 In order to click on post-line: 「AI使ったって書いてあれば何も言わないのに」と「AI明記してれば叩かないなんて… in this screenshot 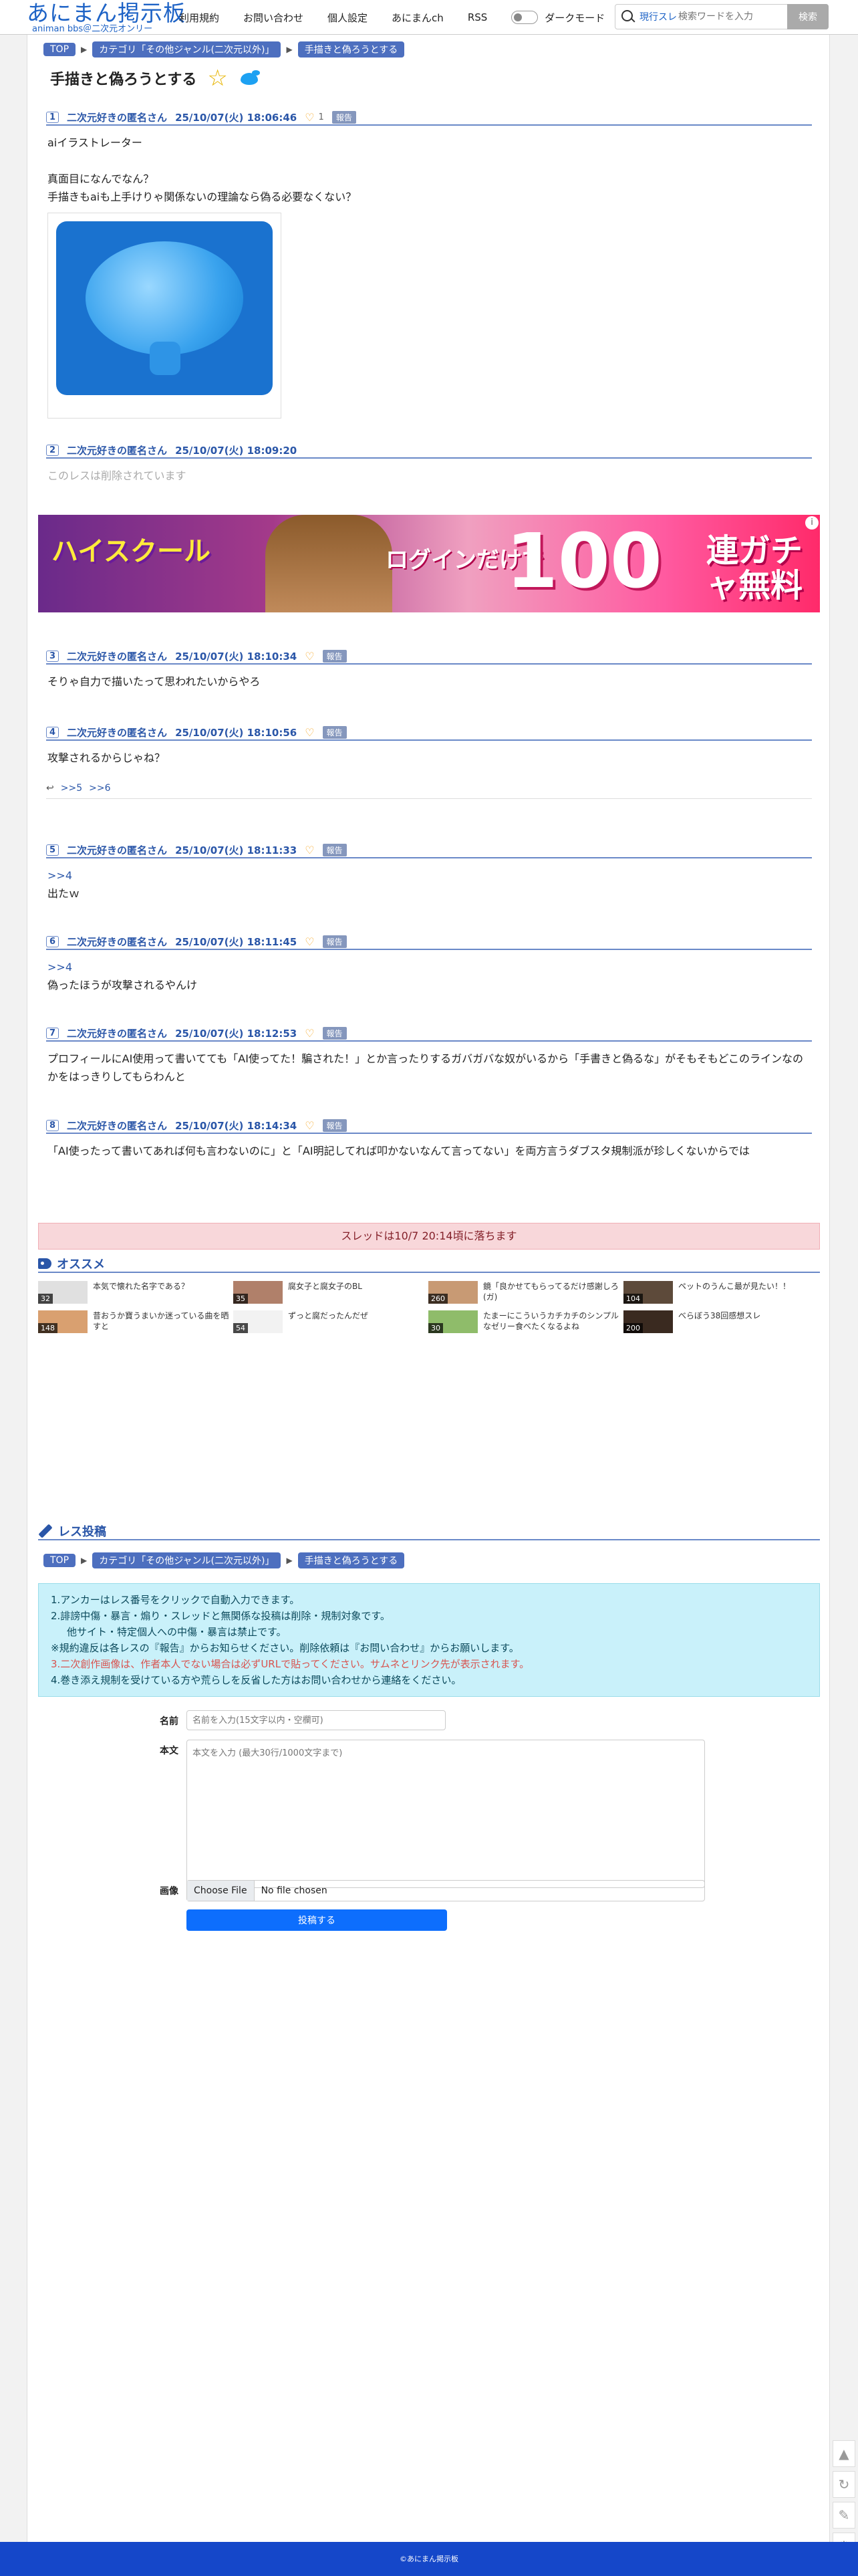, I will do `click(398, 1151)`.